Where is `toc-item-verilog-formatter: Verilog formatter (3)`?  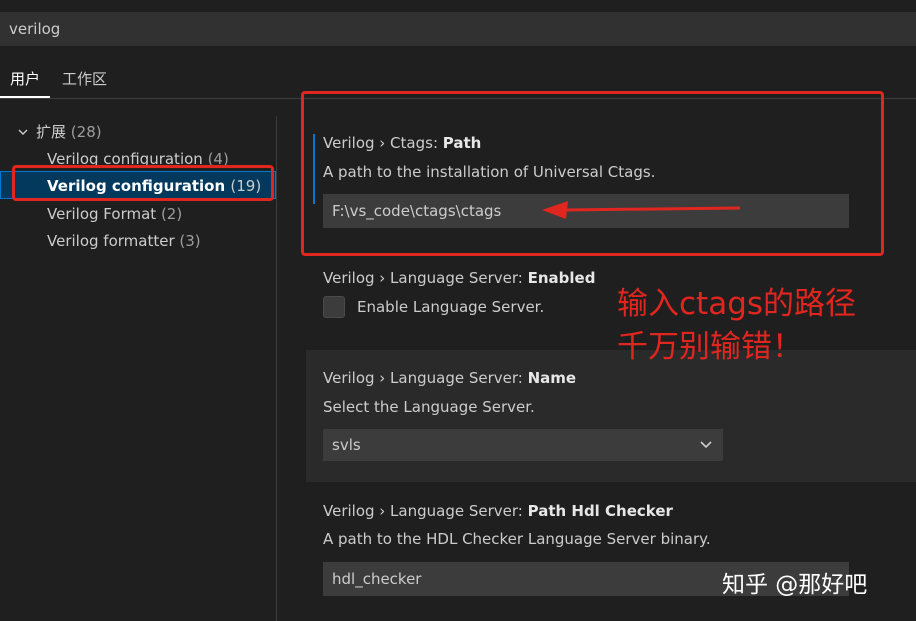
toc-item-verilog-formatter: Verilog formatter (3) is located at coordinates (124, 241).